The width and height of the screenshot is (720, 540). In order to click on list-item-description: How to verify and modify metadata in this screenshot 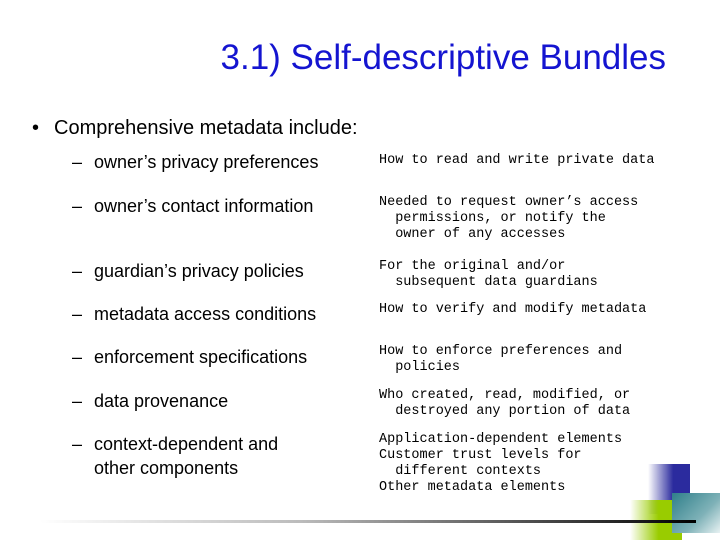, I will do `click(513, 309)`.